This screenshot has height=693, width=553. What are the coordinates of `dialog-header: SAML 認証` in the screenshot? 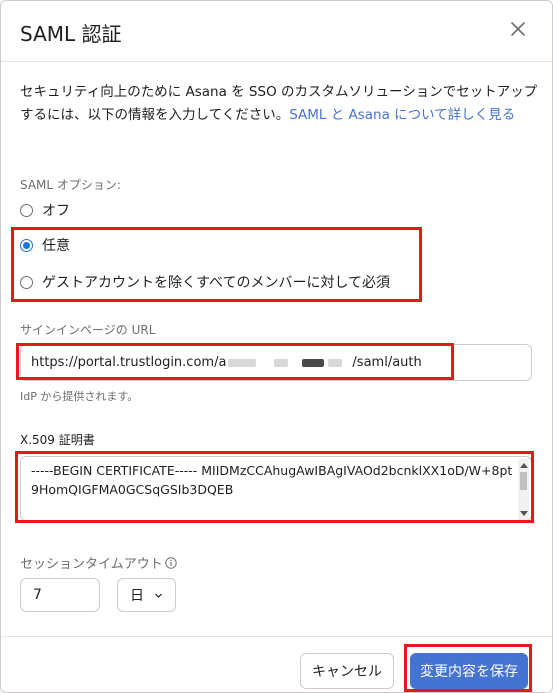 It's located at (276, 31).